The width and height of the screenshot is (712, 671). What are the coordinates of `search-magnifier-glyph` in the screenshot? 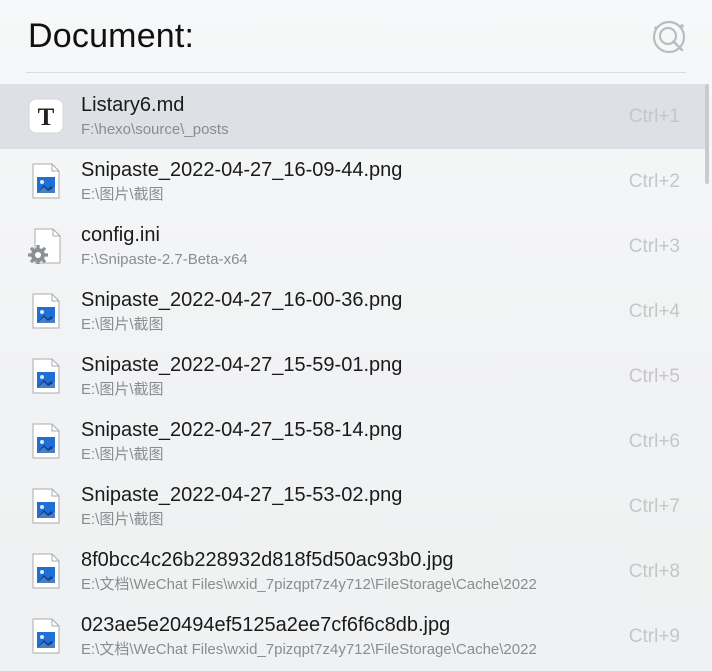 It's located at (669, 37).